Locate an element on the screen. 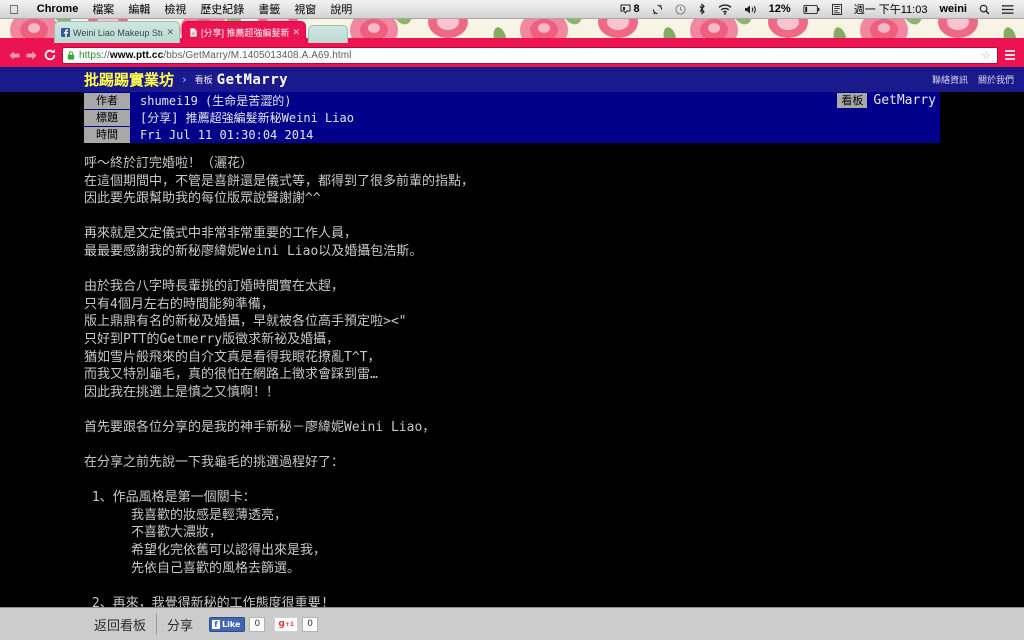 The width and height of the screenshot is (1024, 640). menu-item-help: 說明 is located at coordinates (341, 9).